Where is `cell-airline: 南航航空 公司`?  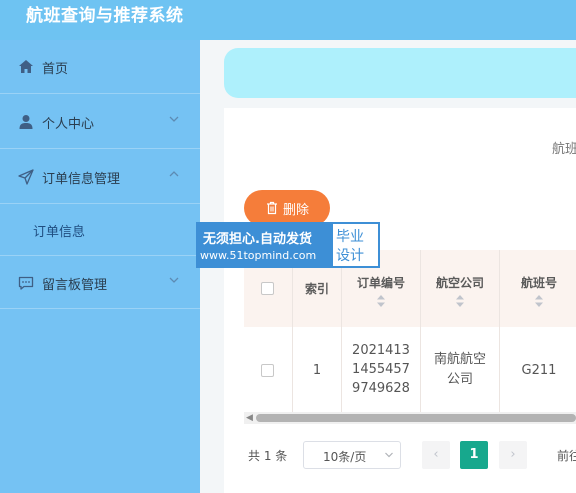 cell-airline: 南航航空 公司 is located at coordinates (460, 369).